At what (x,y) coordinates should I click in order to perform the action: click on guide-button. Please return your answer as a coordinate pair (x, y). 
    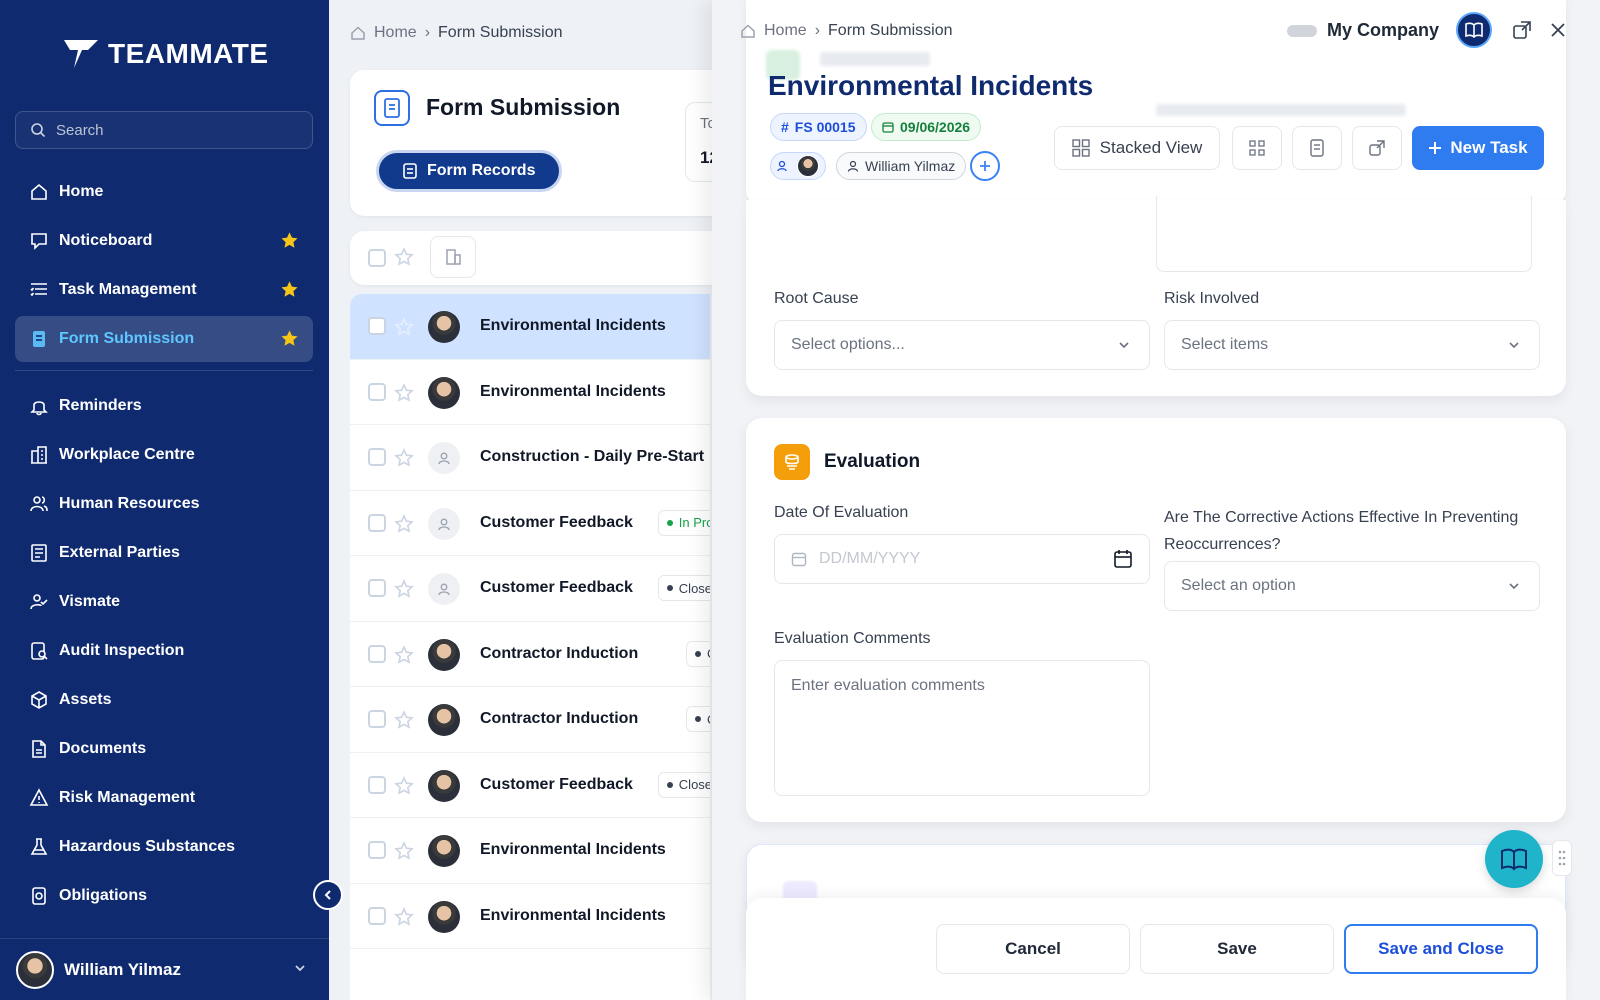
    Looking at the image, I should click on (1474, 30).